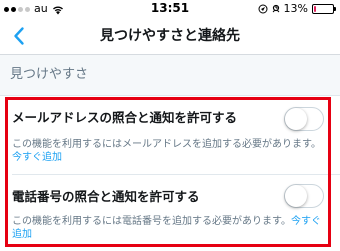 The height and width of the screenshot is (251, 340). I want to click on battery-percent: 13%, so click(295, 8).